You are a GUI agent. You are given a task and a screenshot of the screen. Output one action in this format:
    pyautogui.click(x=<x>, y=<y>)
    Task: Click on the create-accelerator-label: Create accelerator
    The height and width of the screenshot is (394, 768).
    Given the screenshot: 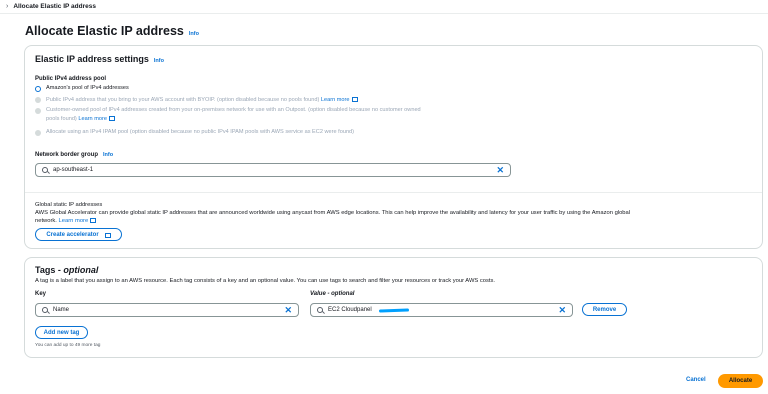 What is the action you would take?
    pyautogui.click(x=72, y=234)
    